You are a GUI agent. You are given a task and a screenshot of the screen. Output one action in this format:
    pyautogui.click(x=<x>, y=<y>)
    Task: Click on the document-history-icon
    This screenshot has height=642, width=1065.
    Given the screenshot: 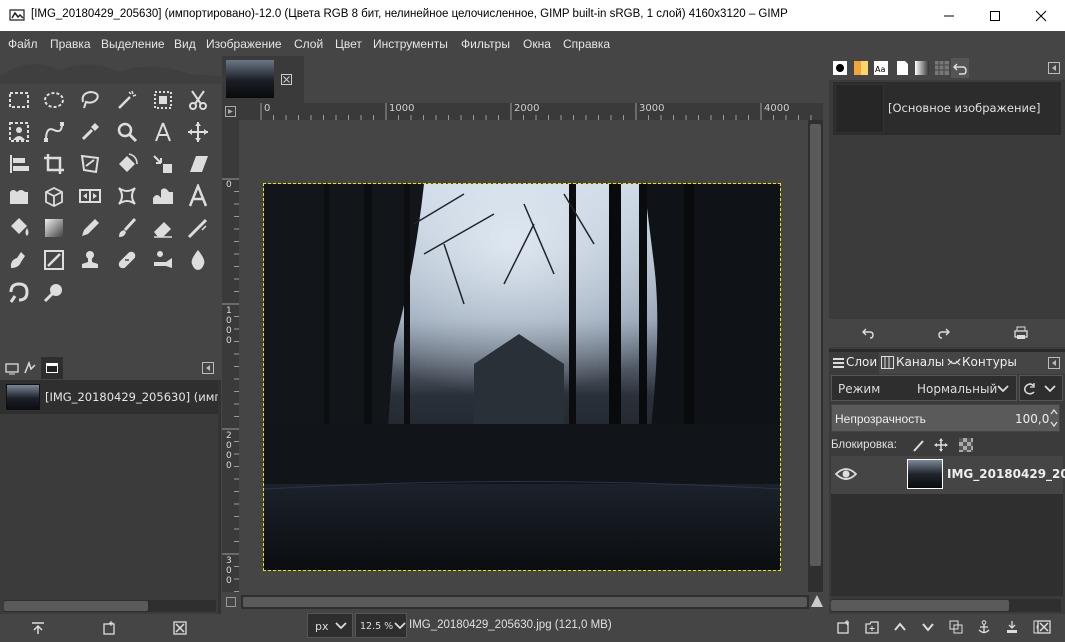 What is the action you would take?
    pyautogui.click(x=902, y=68)
    